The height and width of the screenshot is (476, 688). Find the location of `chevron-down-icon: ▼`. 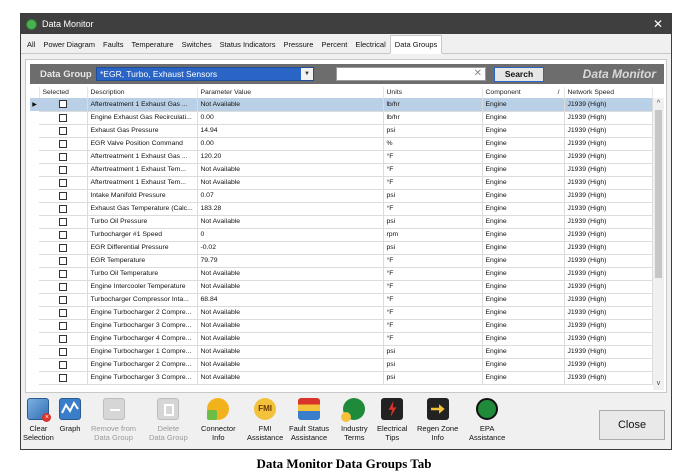

chevron-down-icon: ▼ is located at coordinates (307, 74).